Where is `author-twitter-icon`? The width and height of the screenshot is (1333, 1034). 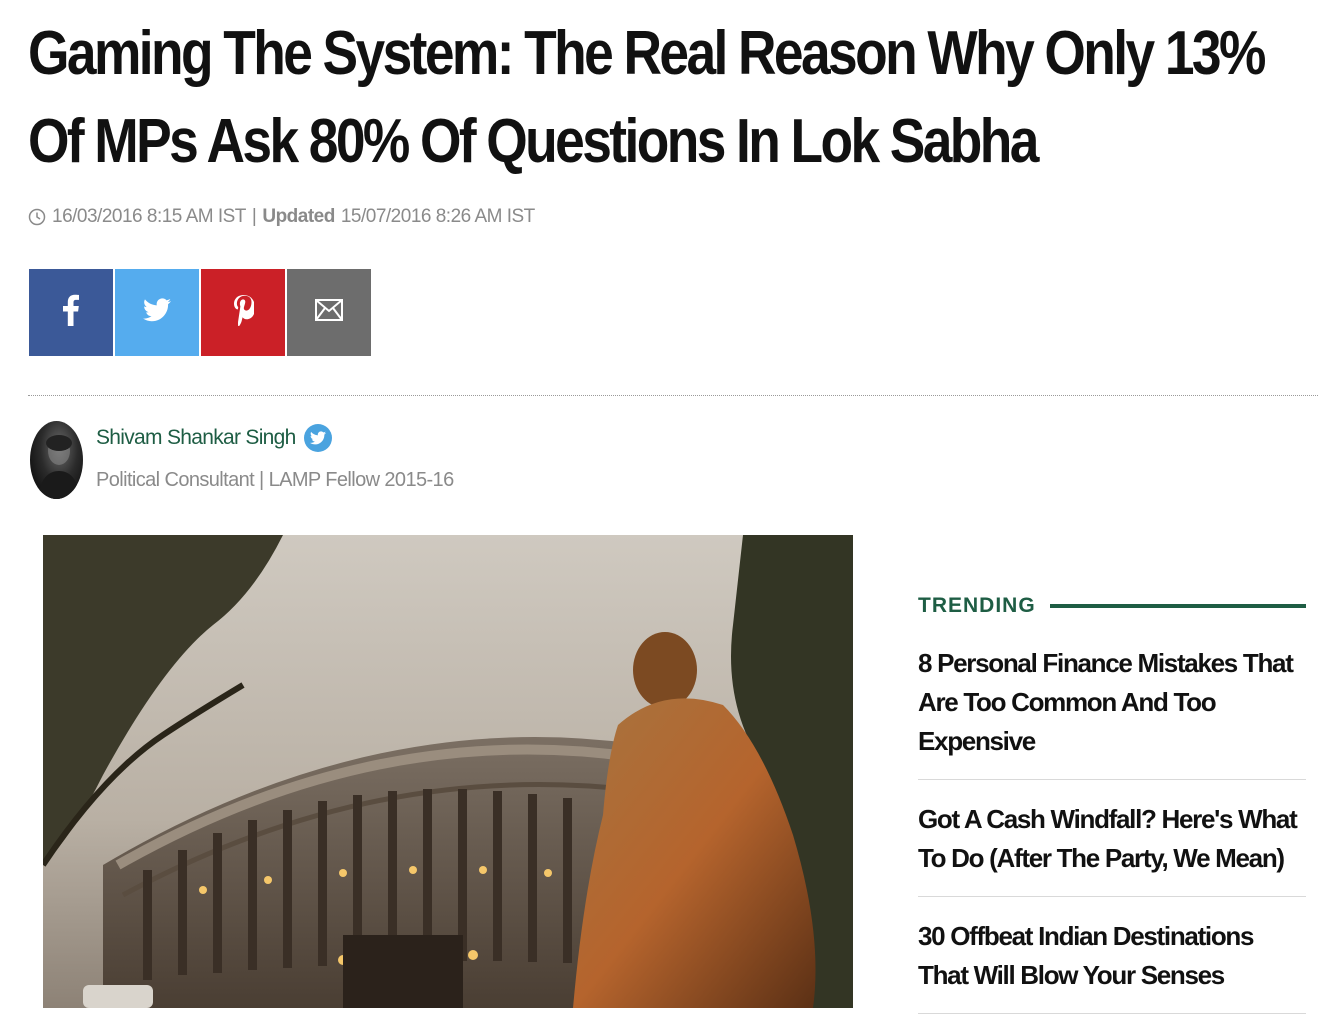
author-twitter-icon is located at coordinates (317, 438).